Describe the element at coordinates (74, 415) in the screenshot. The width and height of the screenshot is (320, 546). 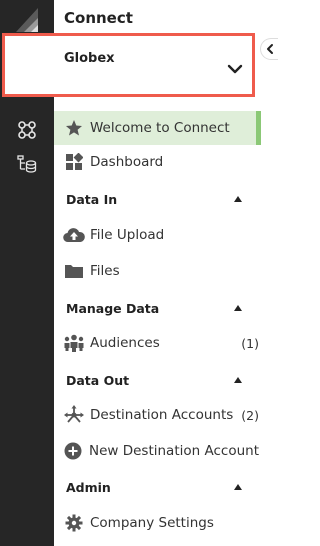
I see `sitemap-icon` at that location.